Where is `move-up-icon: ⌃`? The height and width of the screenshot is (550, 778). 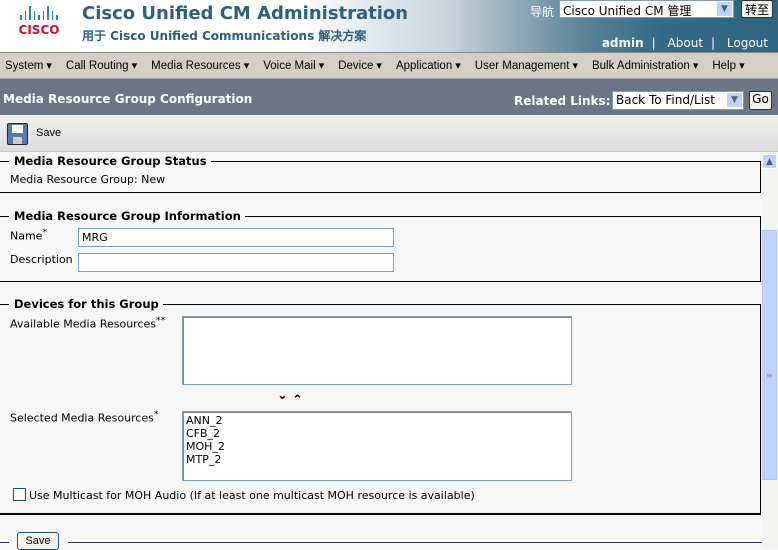 move-up-icon: ⌃ is located at coordinates (297, 400).